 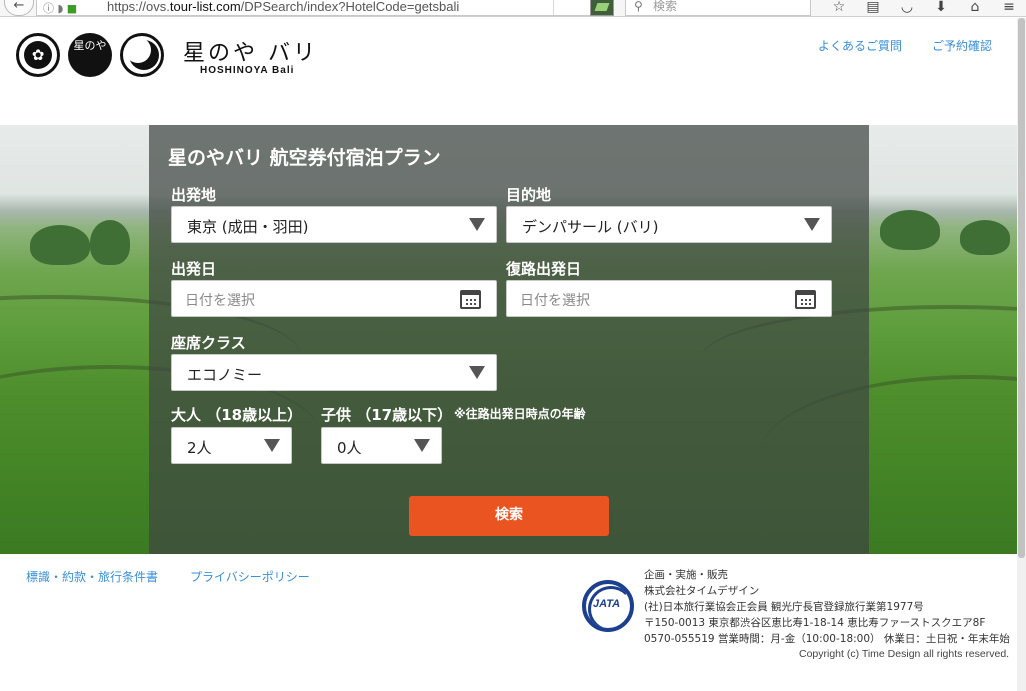 I want to click on lock-icon: ■, so click(x=72, y=8).